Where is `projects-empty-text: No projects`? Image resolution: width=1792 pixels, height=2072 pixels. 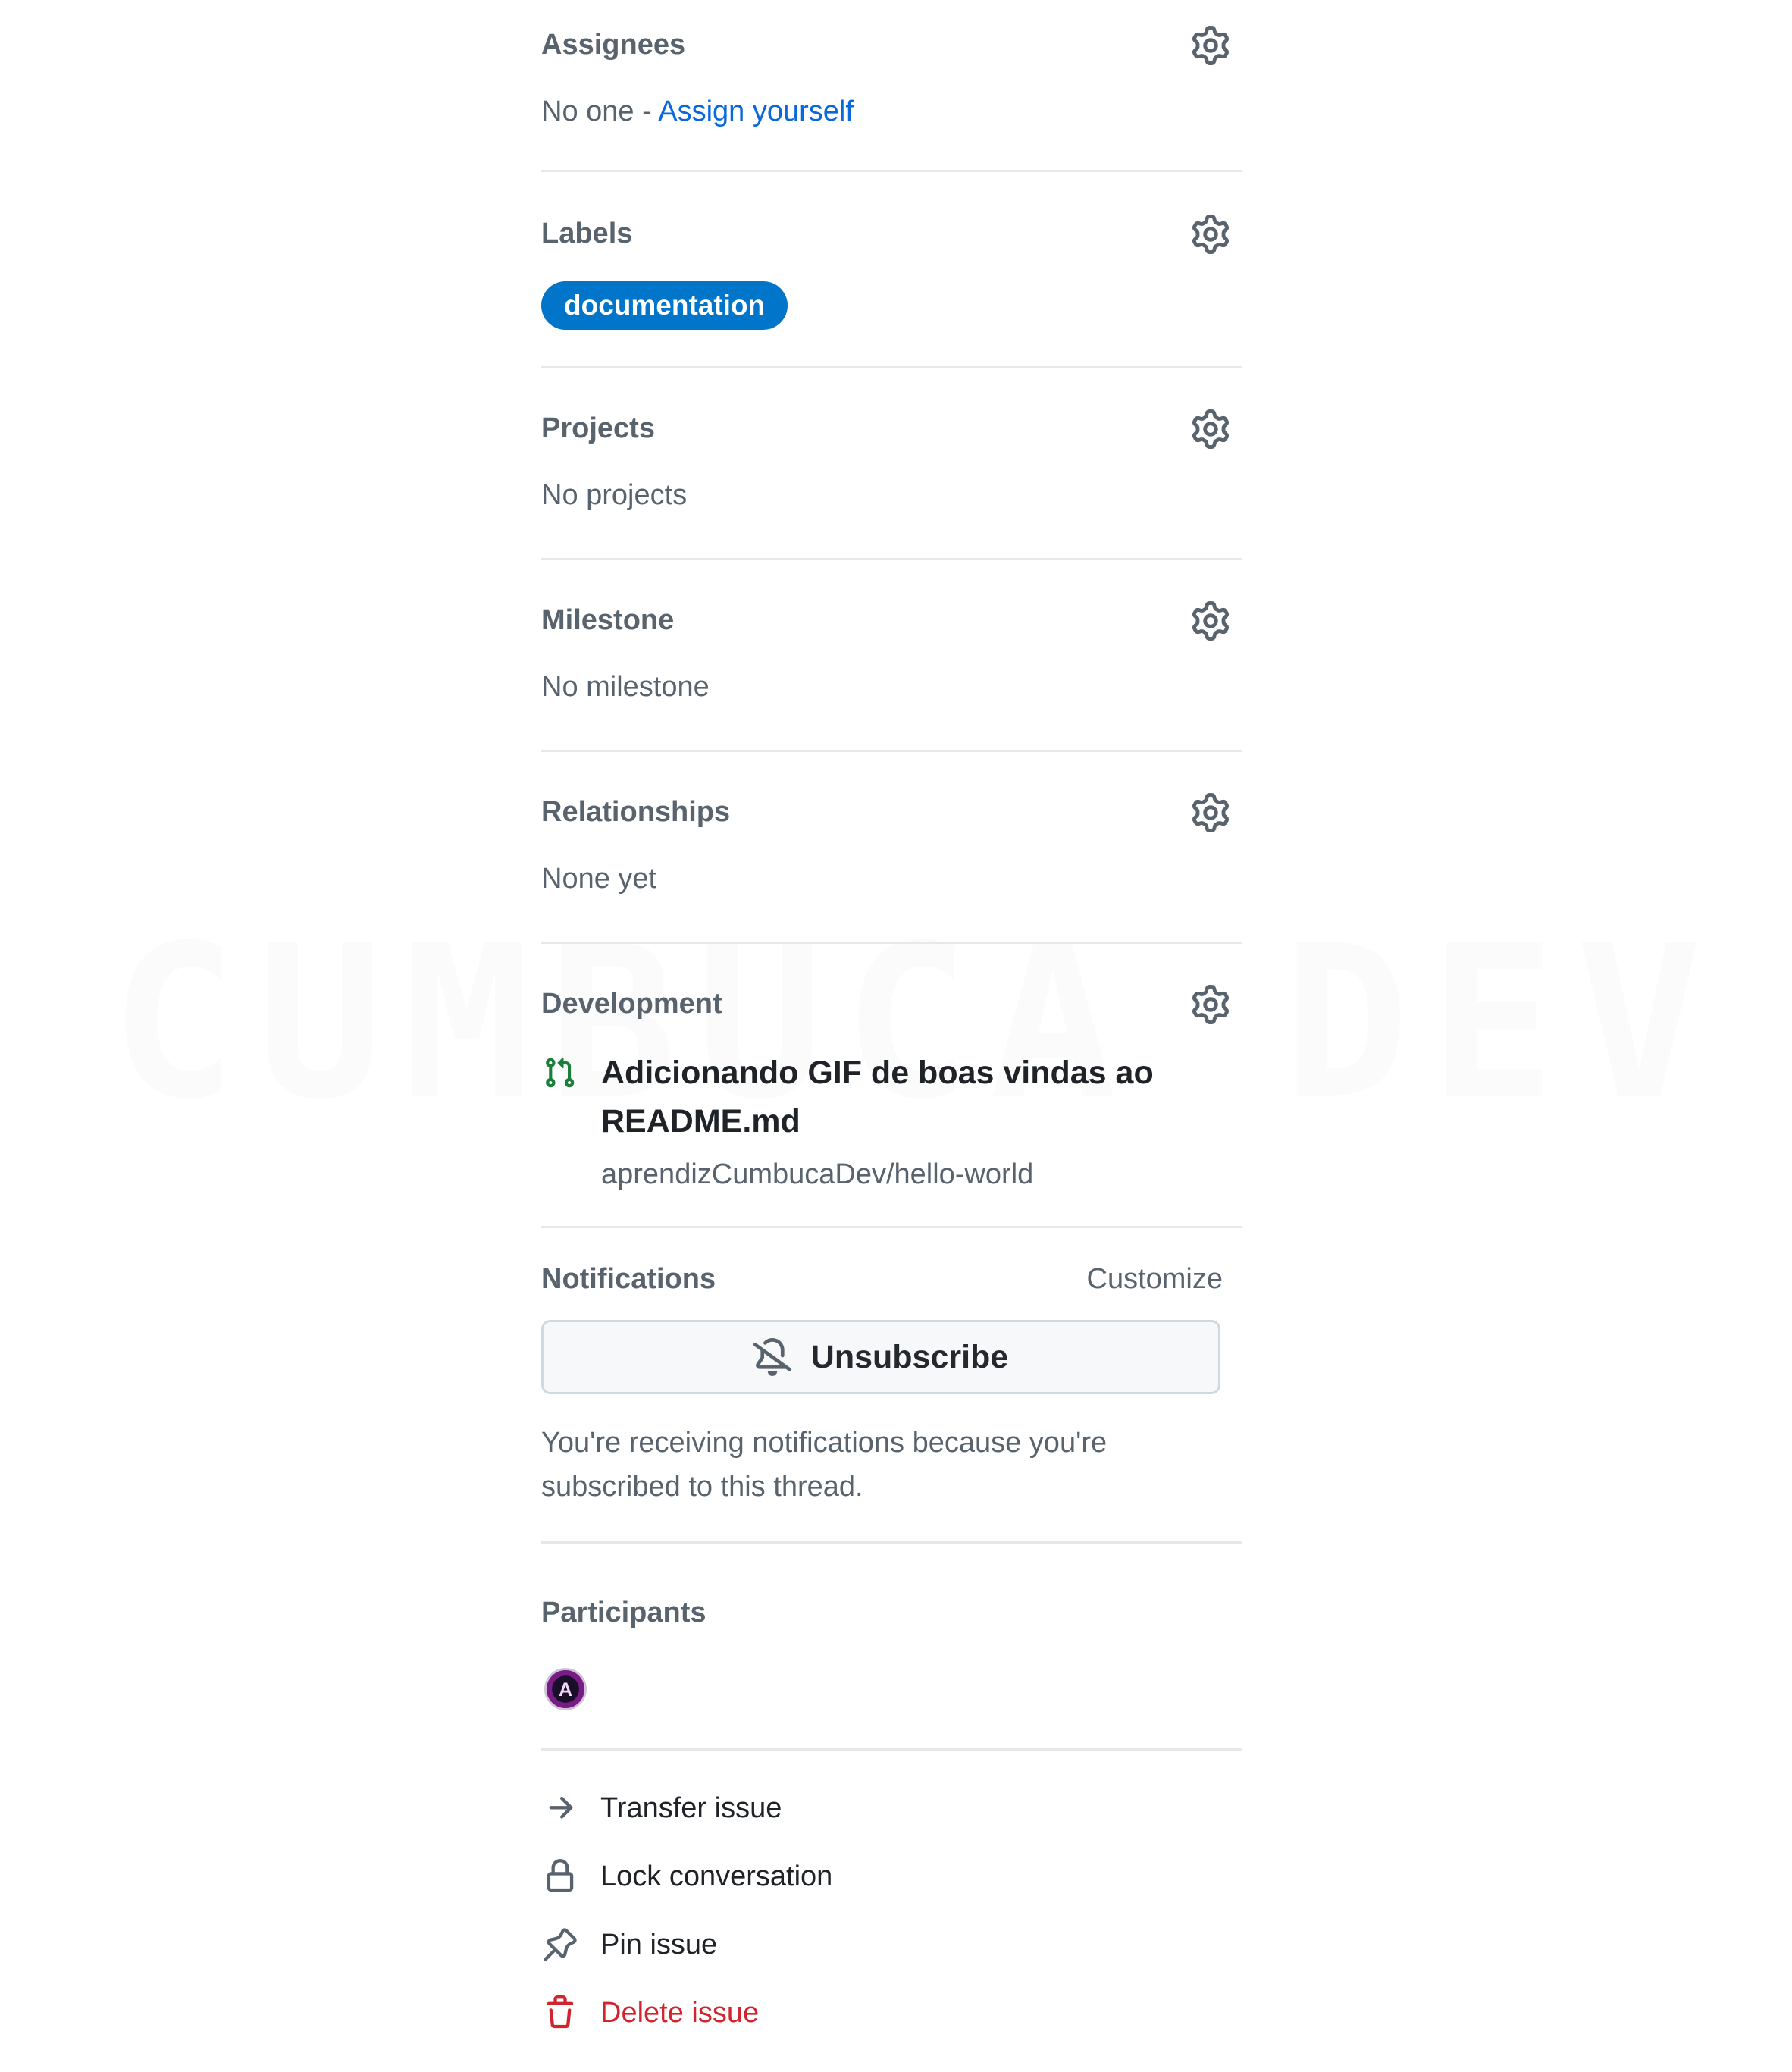
projects-empty-text: No projects is located at coordinates (614, 495).